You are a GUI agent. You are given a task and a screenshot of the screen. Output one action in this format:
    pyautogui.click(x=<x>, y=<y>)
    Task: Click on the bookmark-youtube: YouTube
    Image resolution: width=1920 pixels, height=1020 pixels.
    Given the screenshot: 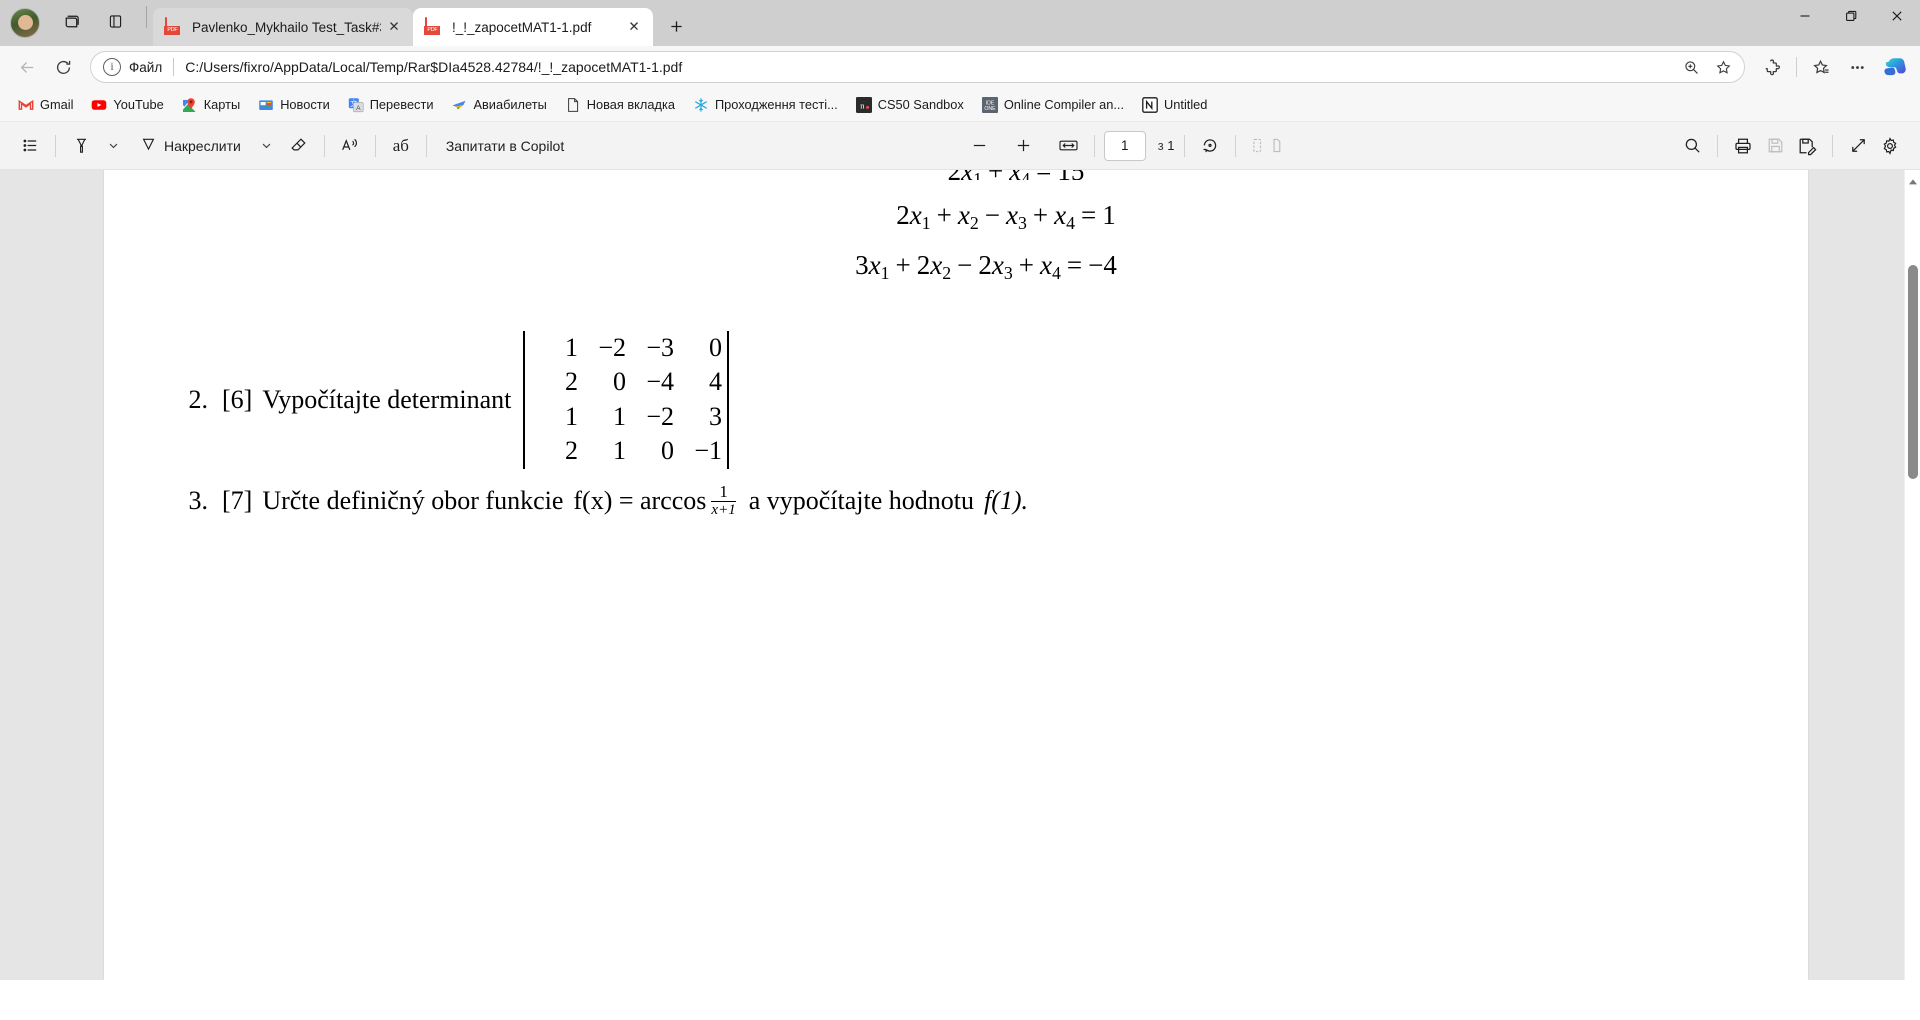 What is the action you would take?
    pyautogui.click(x=127, y=105)
    